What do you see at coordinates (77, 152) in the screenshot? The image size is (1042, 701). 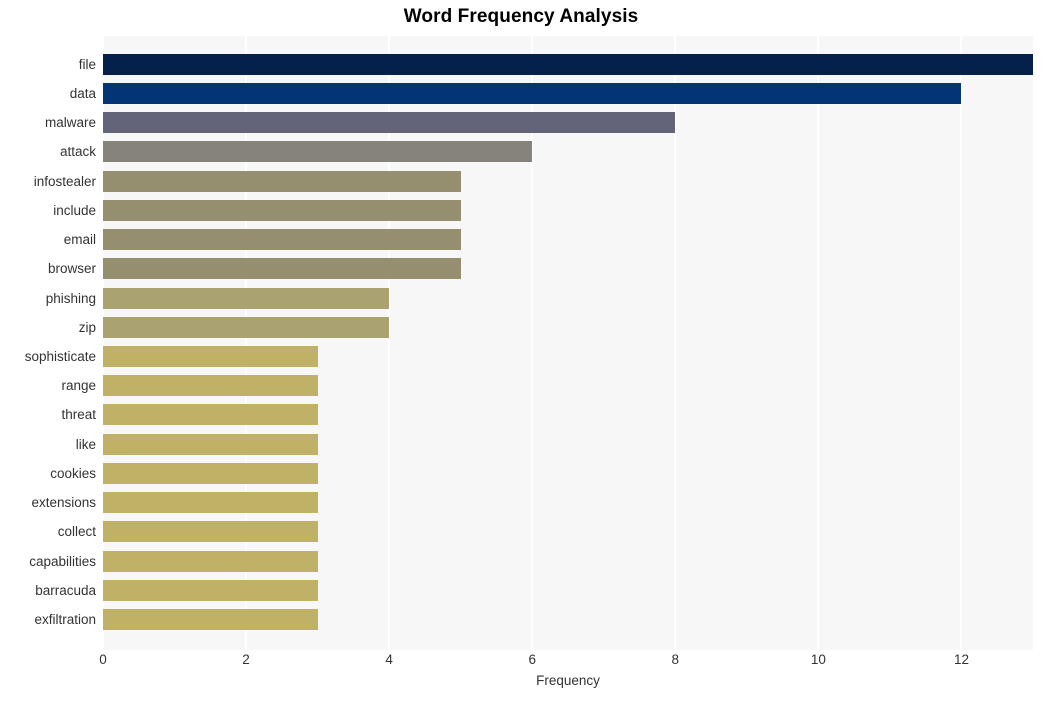 I see `y-axis-tick-label: attack` at bounding box center [77, 152].